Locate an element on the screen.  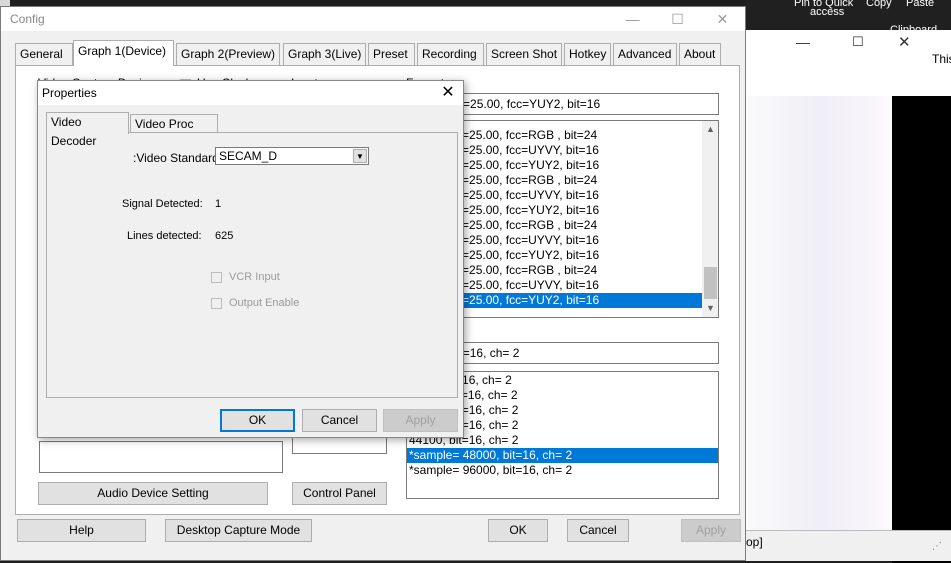
output-enable-checkbox is located at coordinates (216, 303).